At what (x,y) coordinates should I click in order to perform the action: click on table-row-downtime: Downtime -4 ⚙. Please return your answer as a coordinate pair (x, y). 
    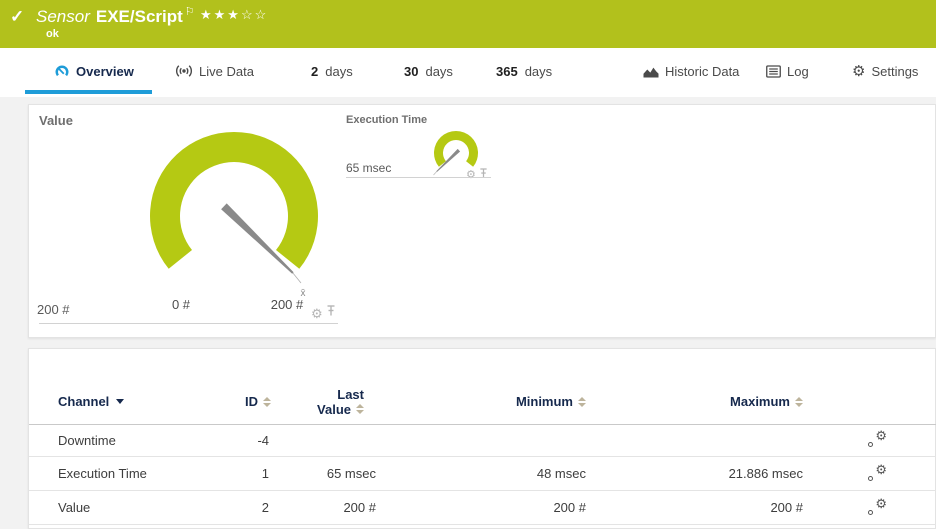
    Looking at the image, I should click on (482, 440).